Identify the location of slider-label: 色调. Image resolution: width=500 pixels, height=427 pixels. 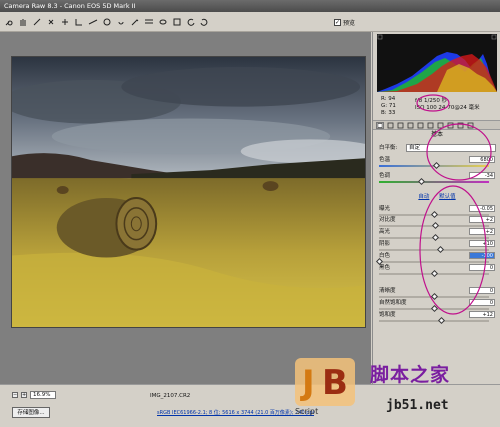
(385, 176).